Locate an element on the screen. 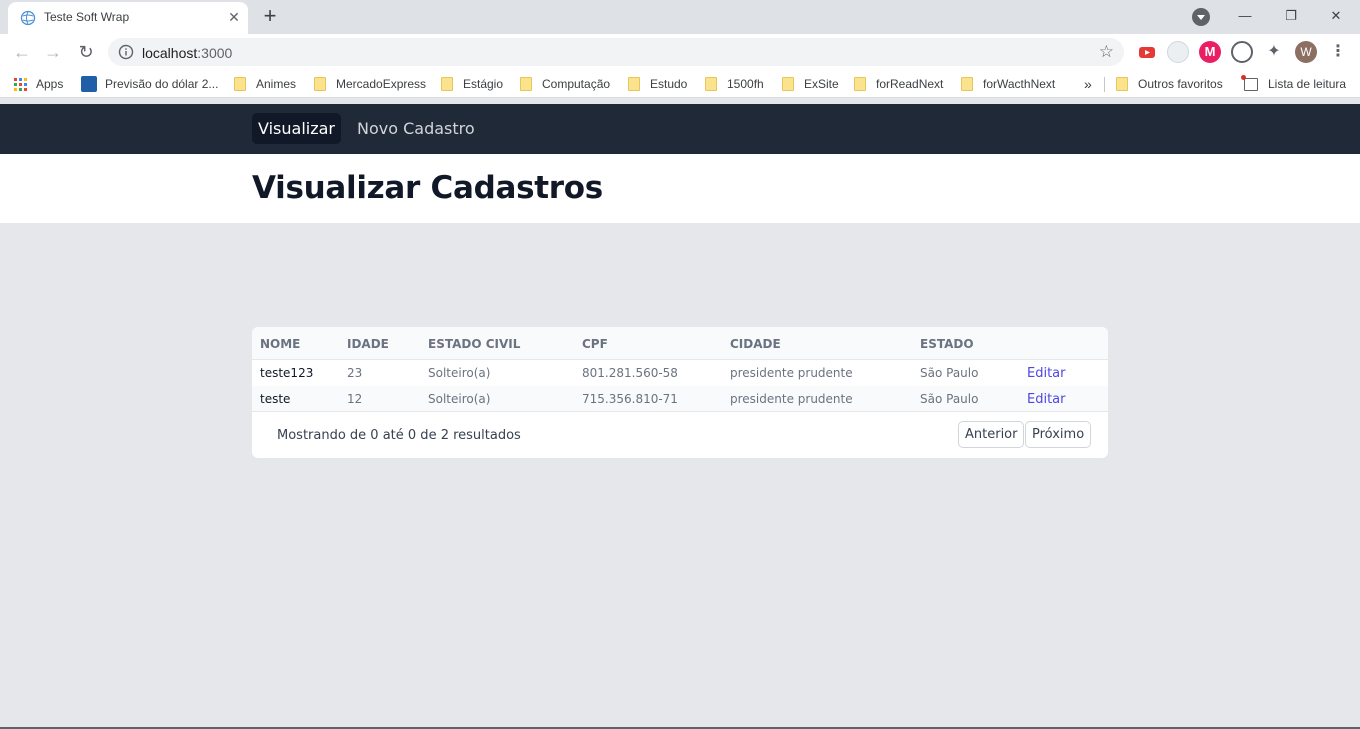 Image resolution: width=1360 pixels, height=729 pixels. browser-toolbar: ← → ↻ localhost:3000 ☆ M ✦ W ⋮ is located at coordinates (680, 52).